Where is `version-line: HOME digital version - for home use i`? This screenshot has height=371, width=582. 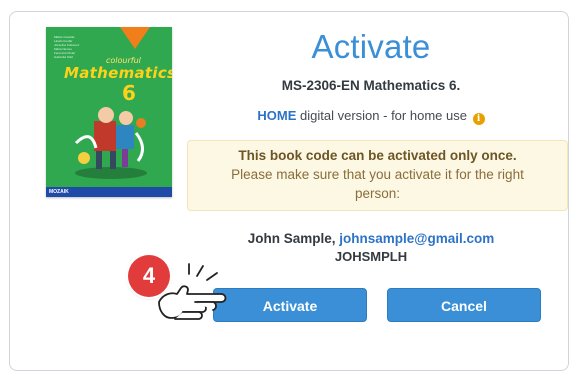
version-line: HOME digital version - for home use i is located at coordinates (371, 116).